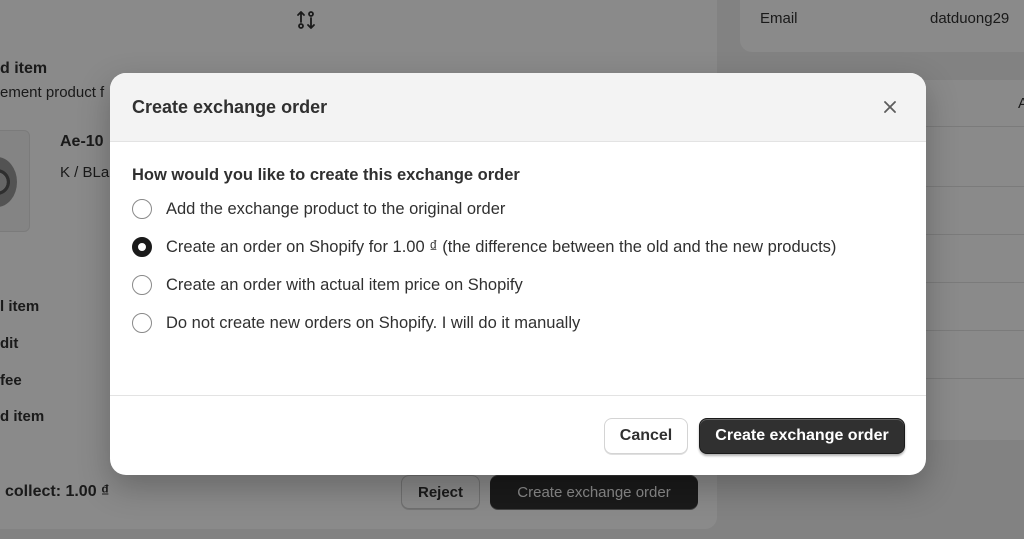  I want to click on modal-footer: Cancel Create exchange order, so click(518, 435).